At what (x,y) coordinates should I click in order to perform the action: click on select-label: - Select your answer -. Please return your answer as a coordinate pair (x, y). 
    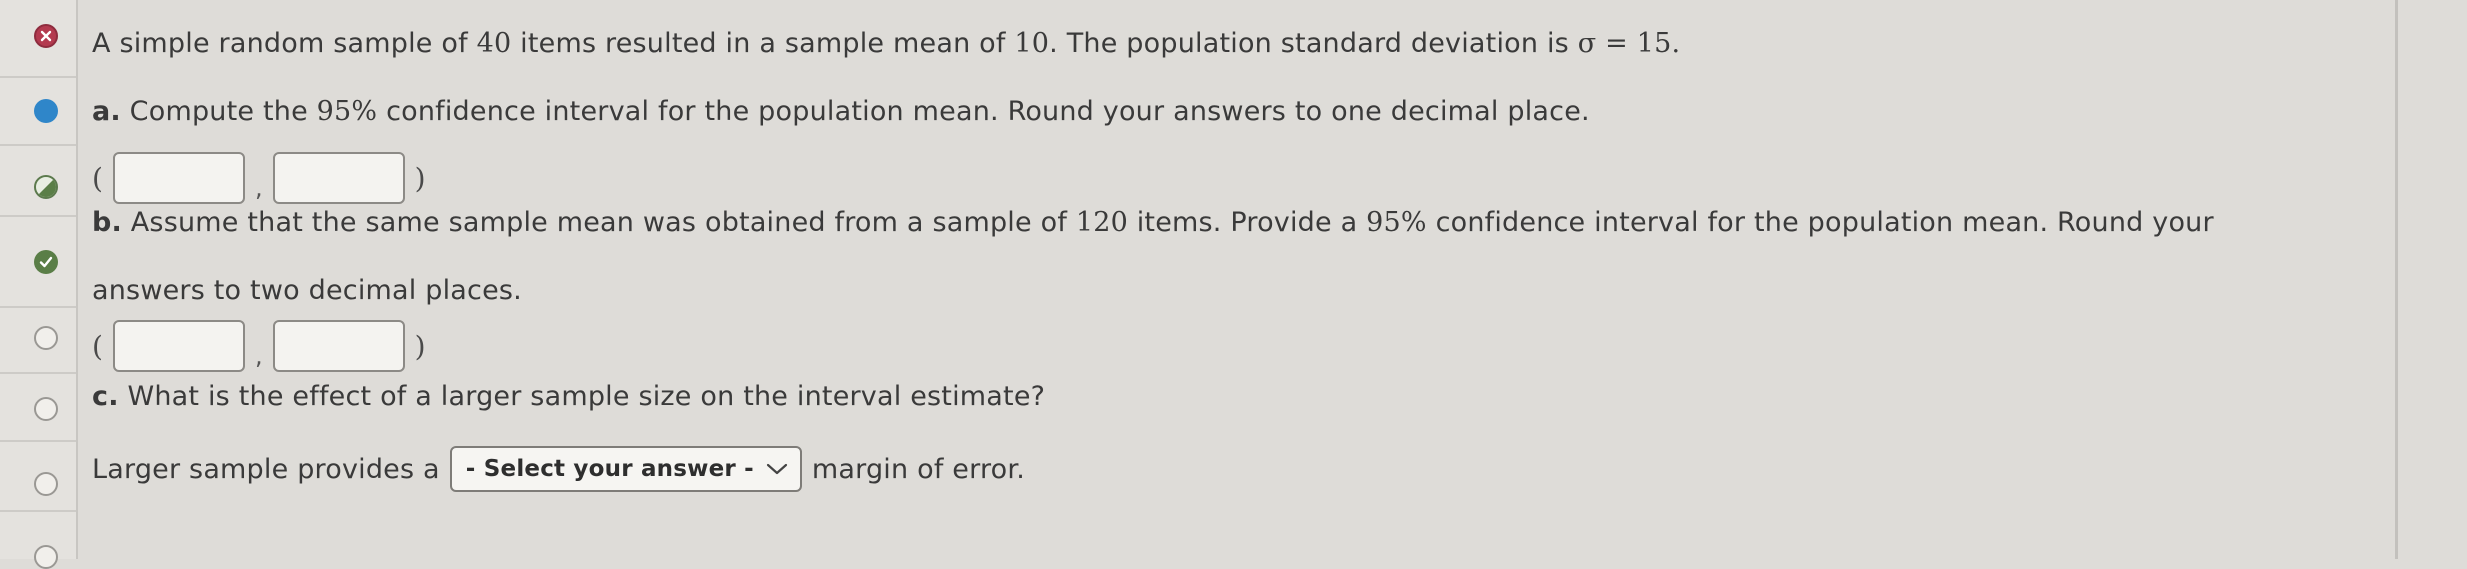
    Looking at the image, I should click on (609, 469).